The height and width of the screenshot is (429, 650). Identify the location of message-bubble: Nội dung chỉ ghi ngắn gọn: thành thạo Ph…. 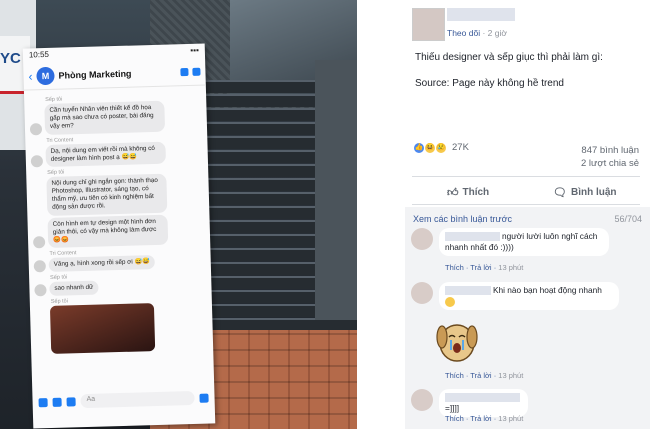
(107, 194).